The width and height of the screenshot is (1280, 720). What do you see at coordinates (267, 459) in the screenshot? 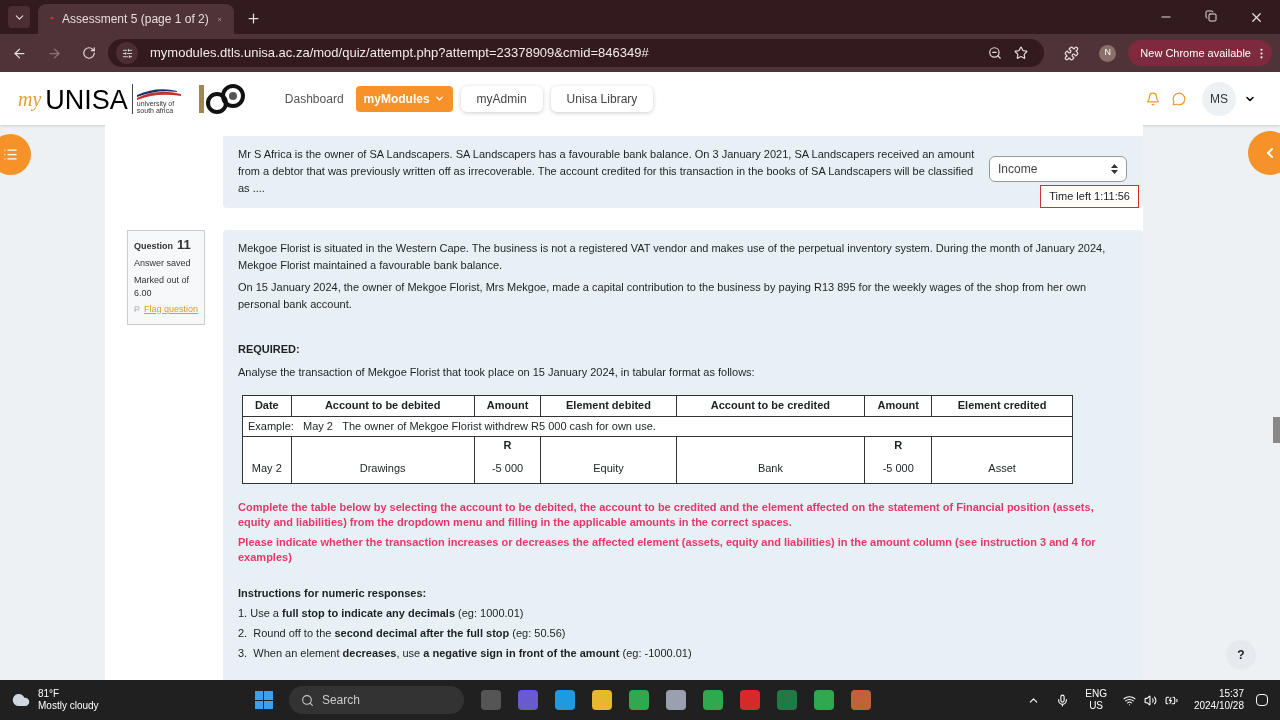
I see `table-cell: May 2` at bounding box center [267, 459].